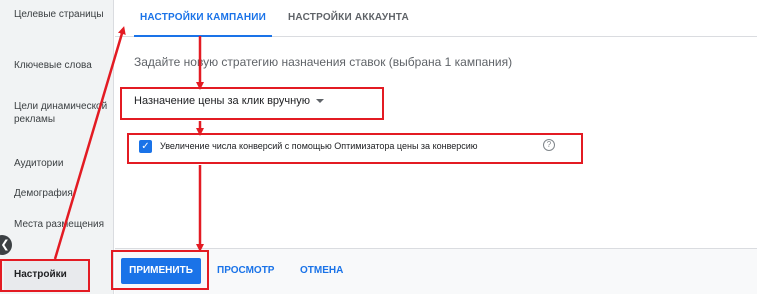 This screenshot has width=757, height=294. I want to click on sidebar-item-audiences: Аудитории, so click(62, 163).